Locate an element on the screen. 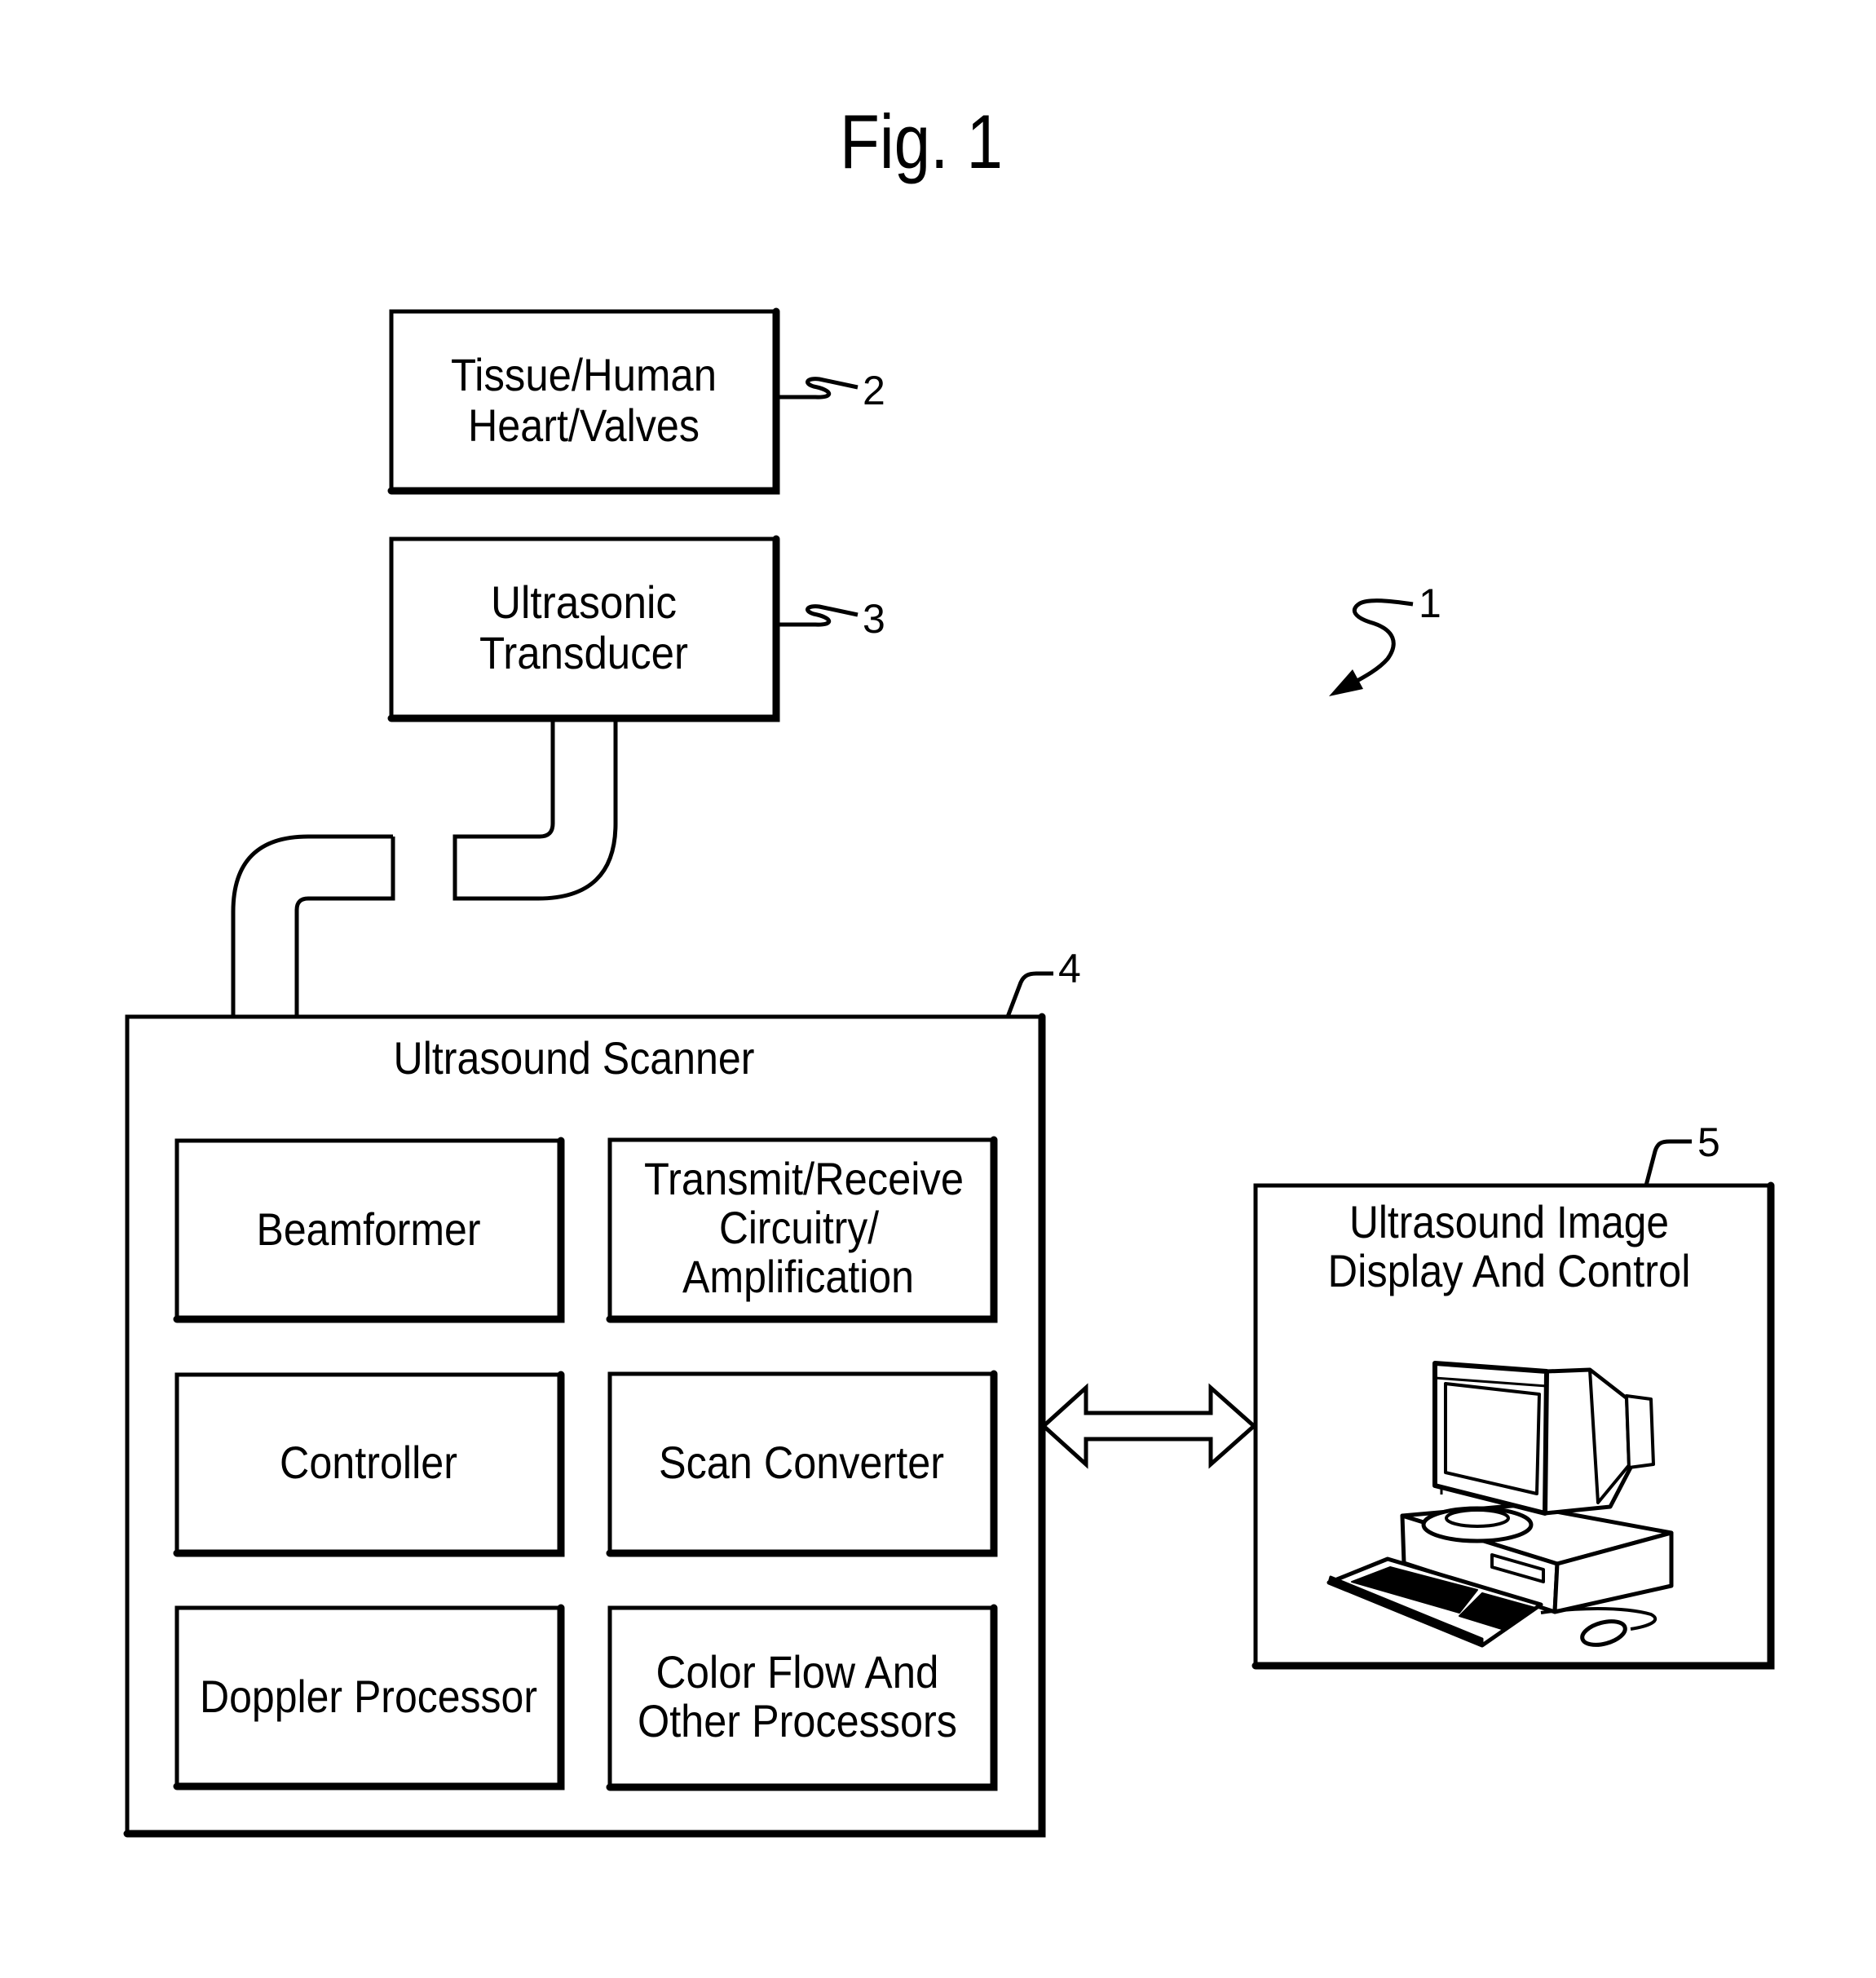 This screenshot has height=1978, width=1876. arrowhead-icon is located at coordinates (1346, 682).